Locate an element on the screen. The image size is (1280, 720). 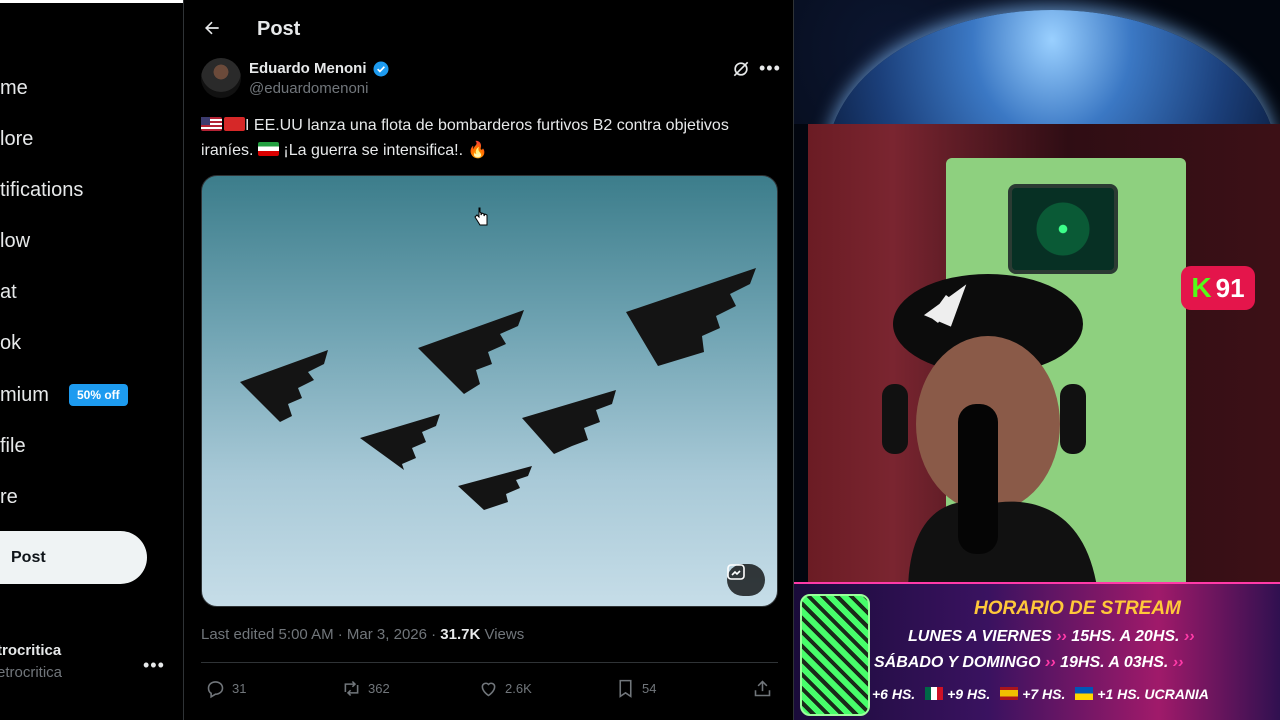
sidebar-item-label: me is located at coordinates (14, 87).